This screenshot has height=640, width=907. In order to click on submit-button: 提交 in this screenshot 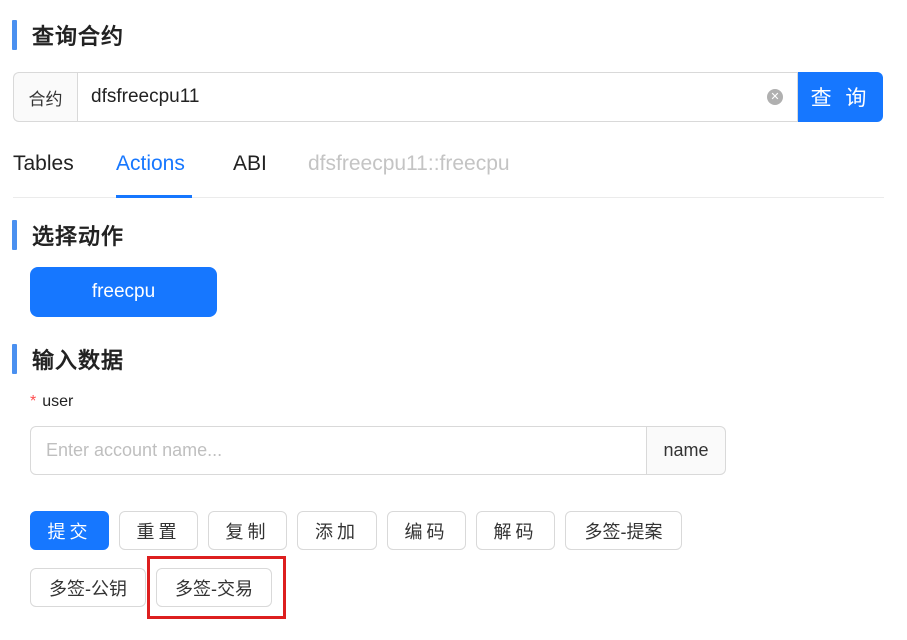, I will do `click(69, 530)`.